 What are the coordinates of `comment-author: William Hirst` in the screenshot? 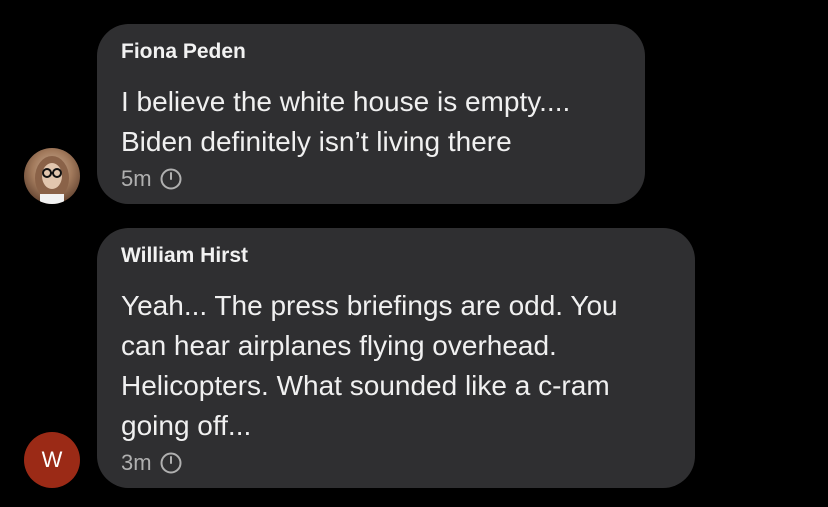 It's located at (396, 256).